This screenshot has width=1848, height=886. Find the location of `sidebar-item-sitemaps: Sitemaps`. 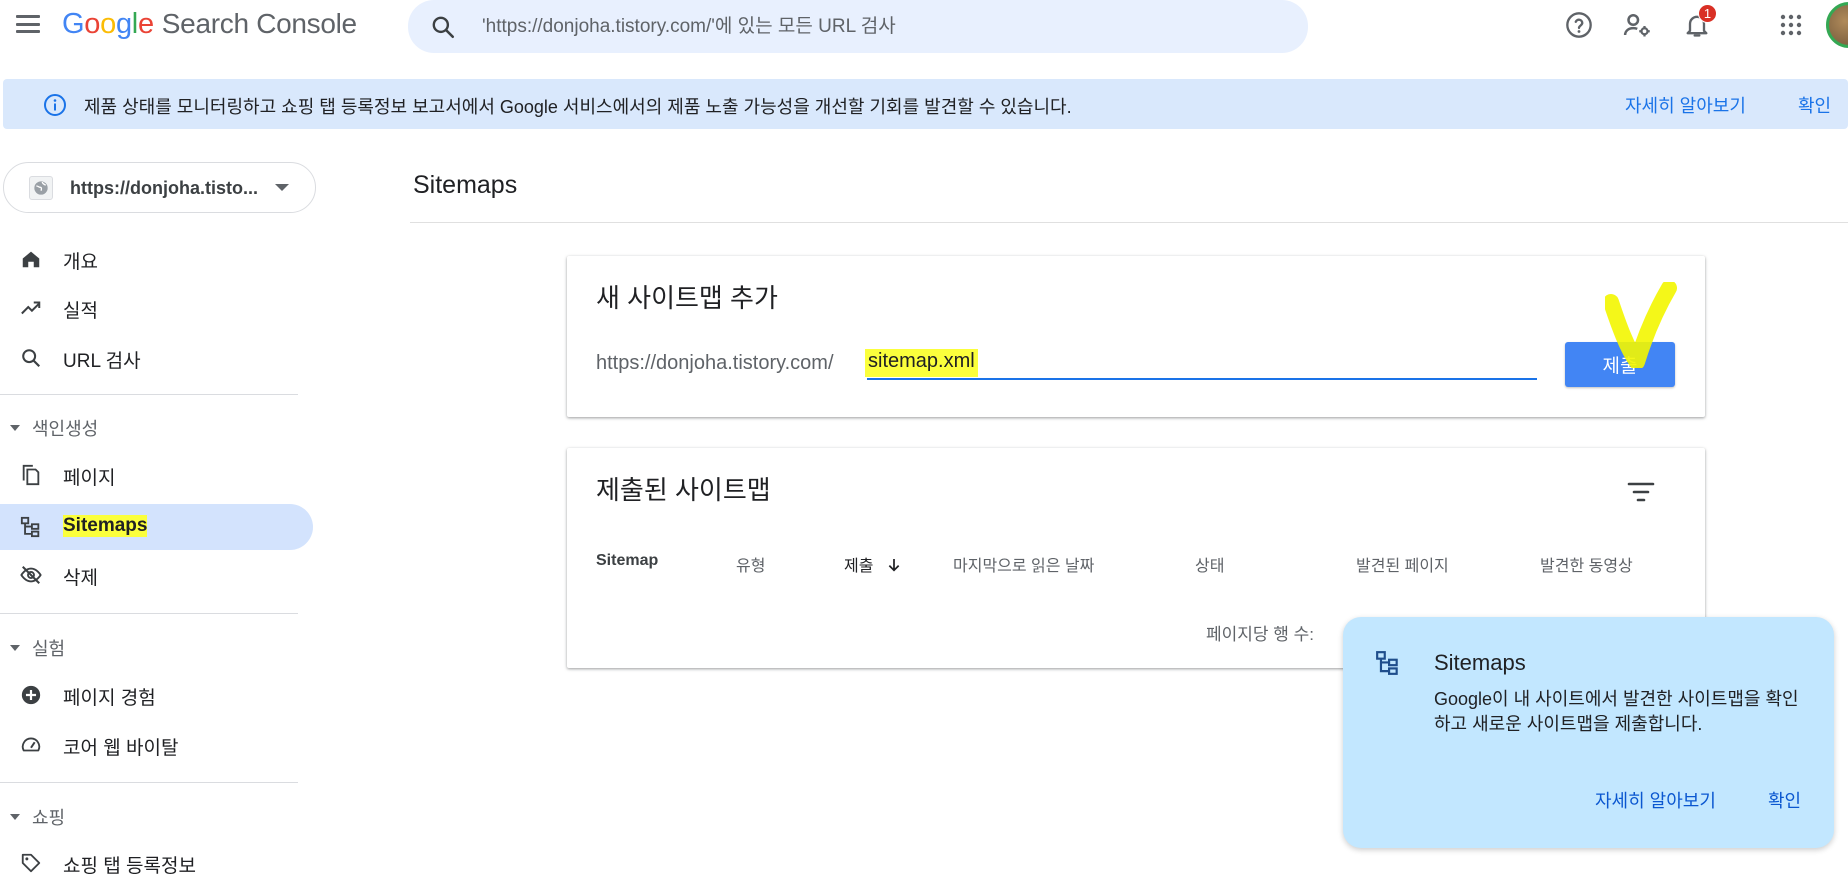

sidebar-item-sitemaps: Sitemaps is located at coordinates (156, 527).